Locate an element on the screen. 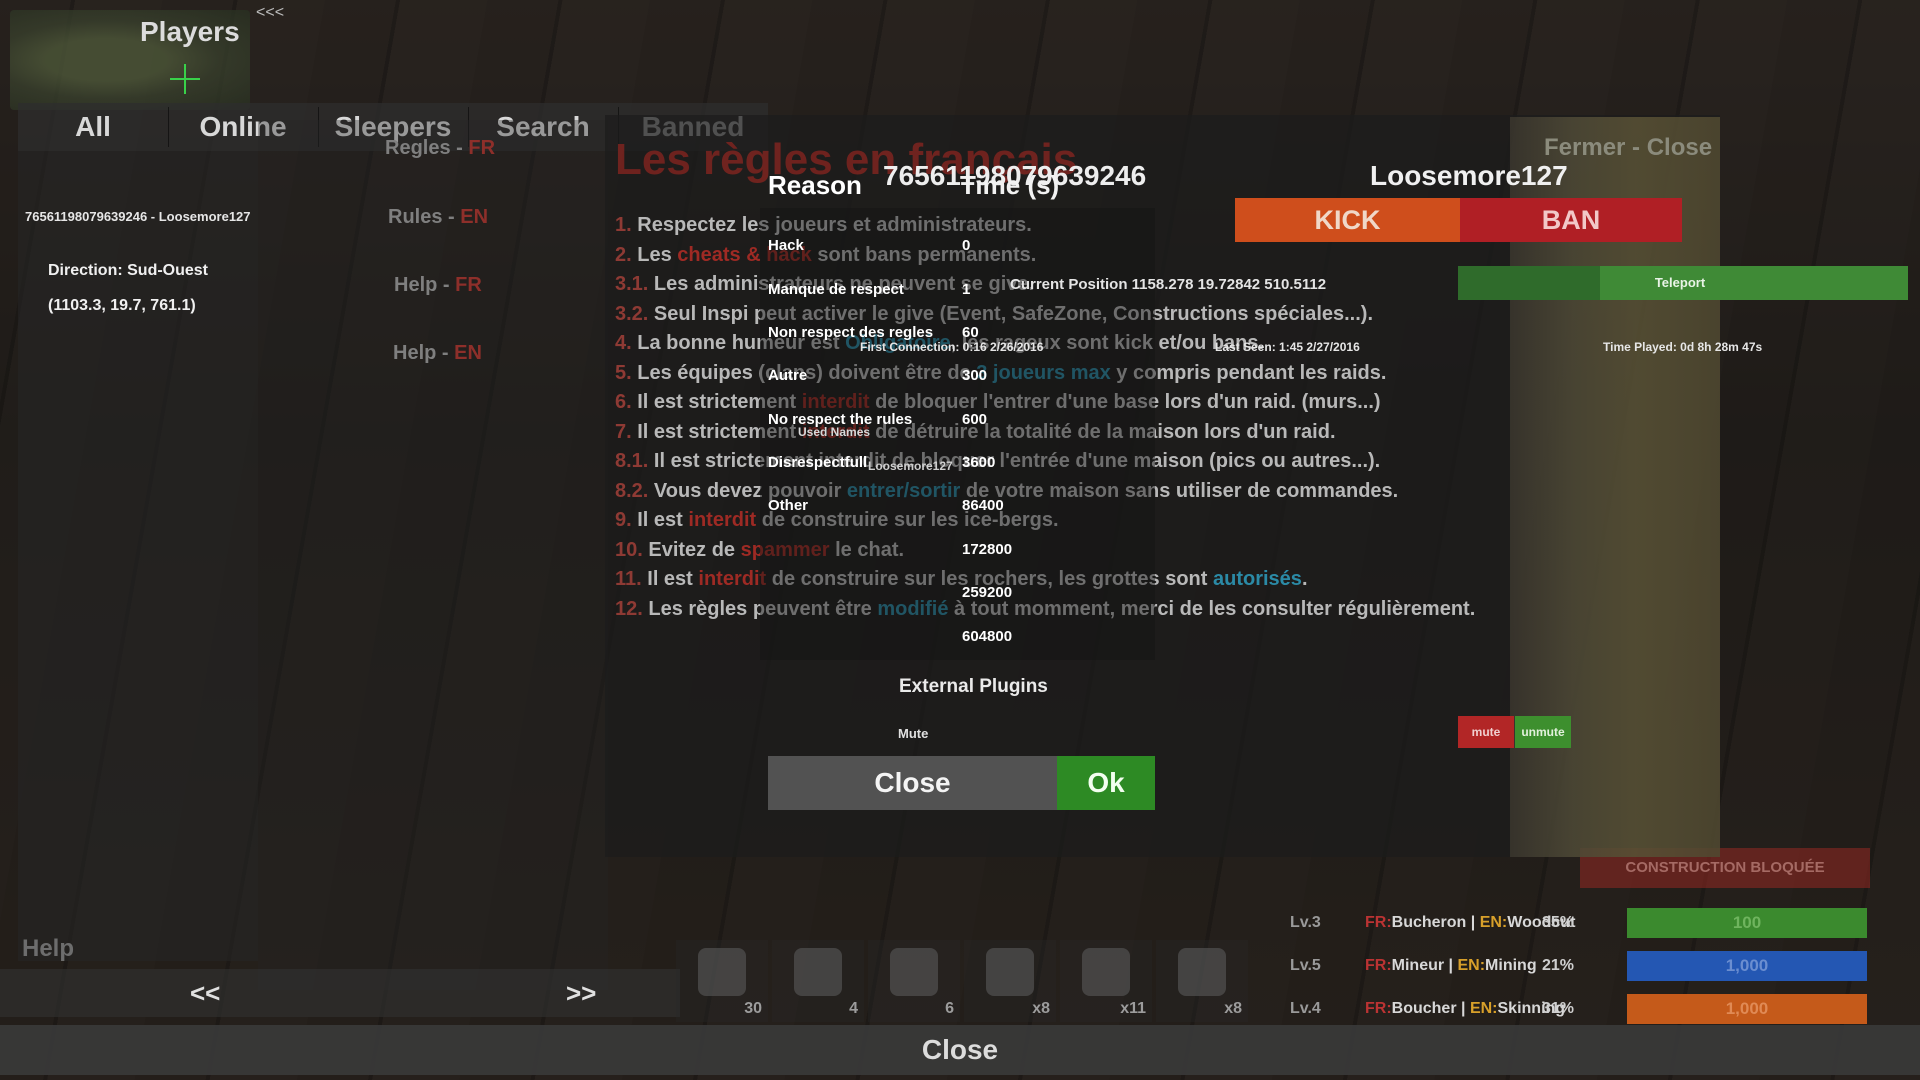 This screenshot has width=1920, height=1080. time-option: 0 is located at coordinates (966, 245).